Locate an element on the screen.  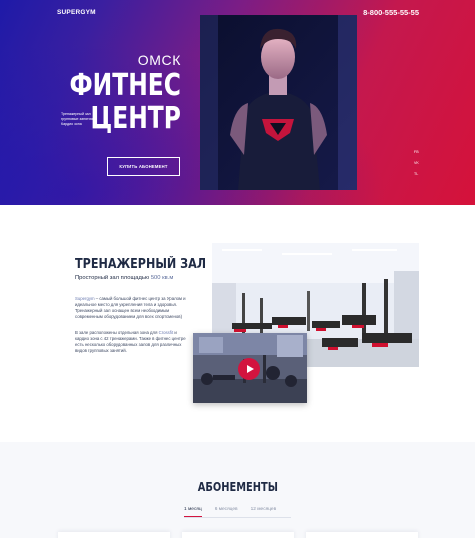
tab-1-month: 1 месяц is located at coordinates (193, 512).